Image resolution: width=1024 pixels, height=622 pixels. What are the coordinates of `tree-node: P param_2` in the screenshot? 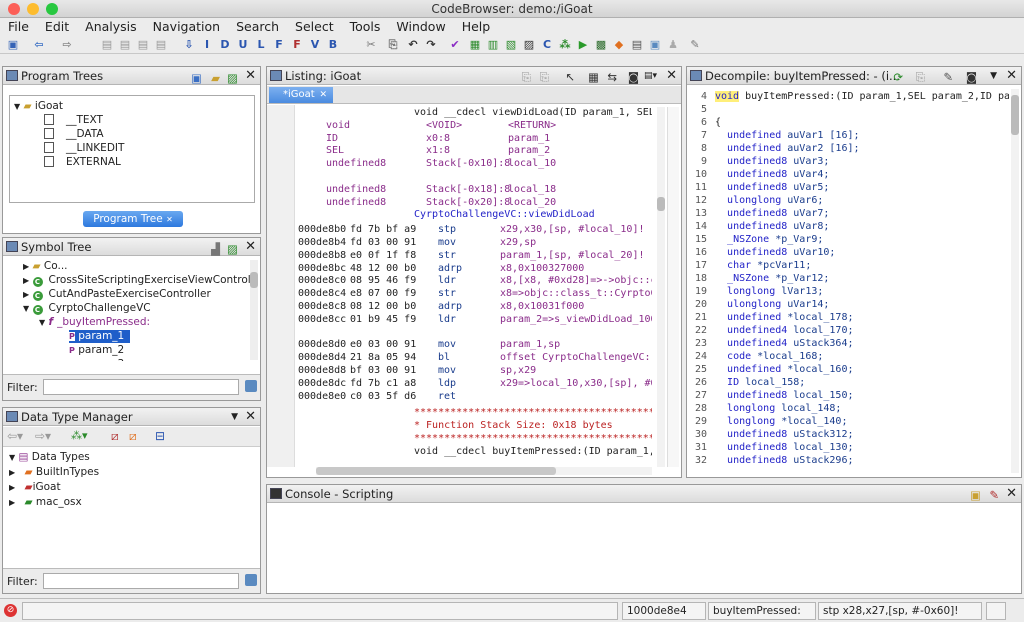 It's located at (96, 350).